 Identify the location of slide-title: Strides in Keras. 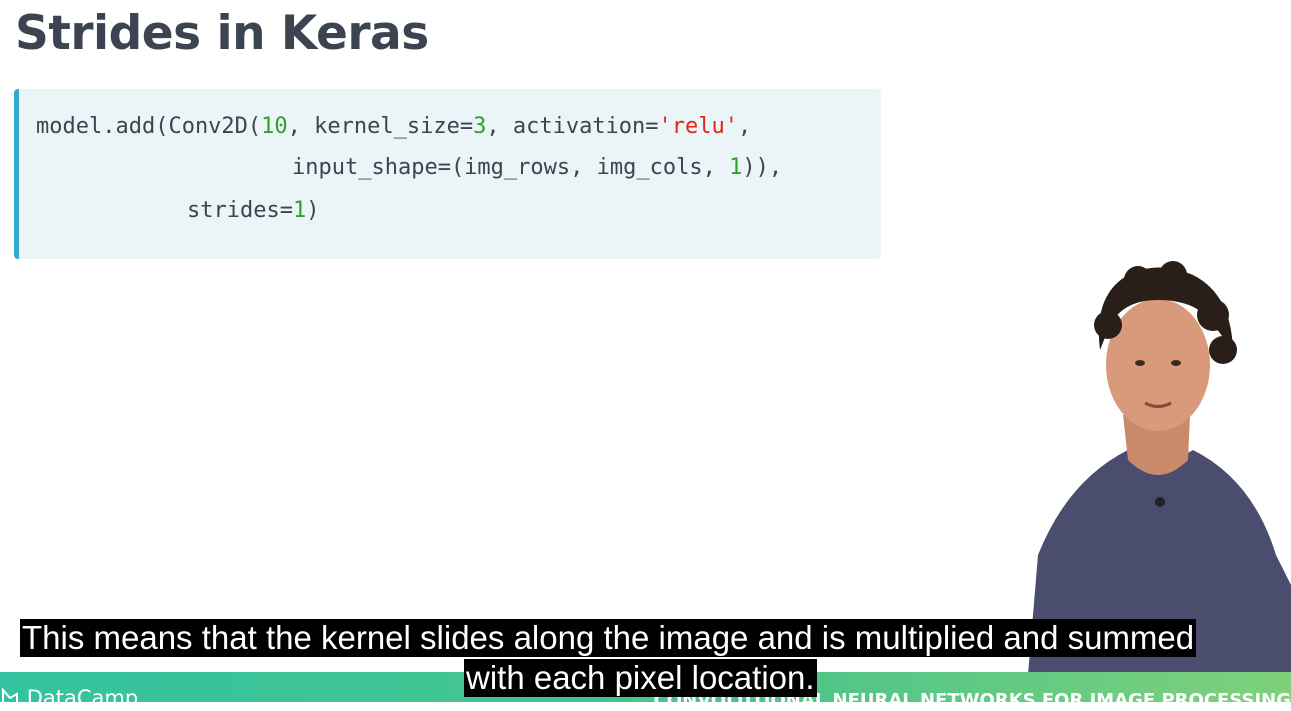
(222, 33).